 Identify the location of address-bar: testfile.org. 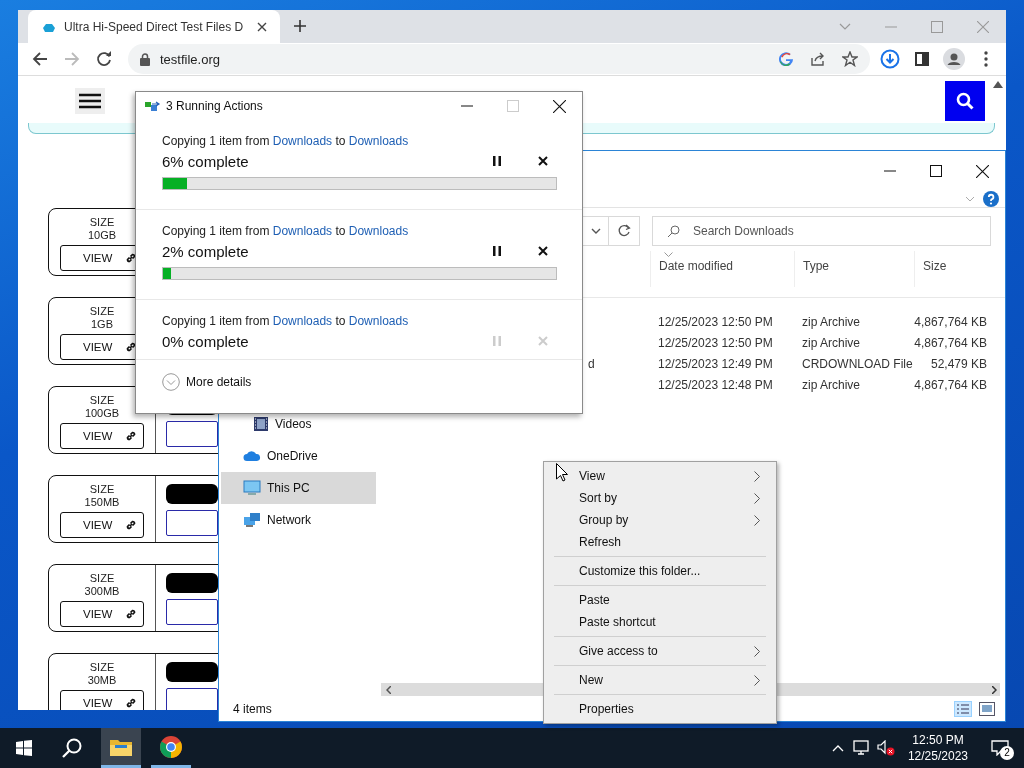
(499, 59).